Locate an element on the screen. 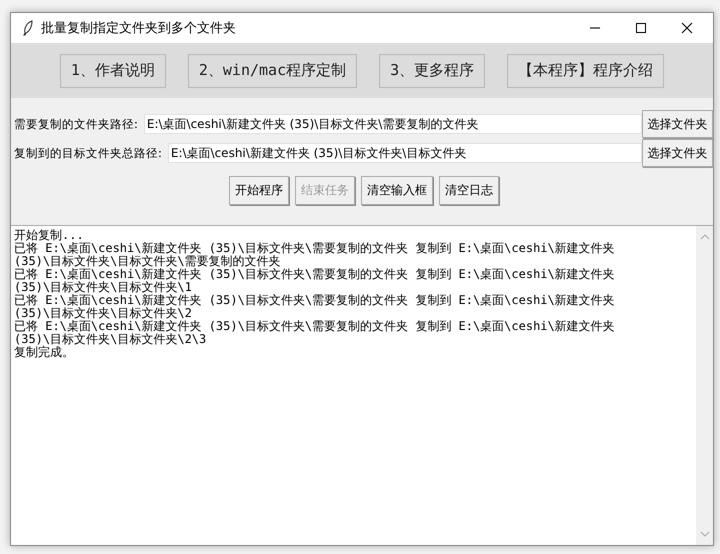 The height and width of the screenshot is (554, 720). path-field: E:\桌面\ceshi\新建文件夹 (35)\目标文件夹\需要复制的文件夹 is located at coordinates (393, 124).